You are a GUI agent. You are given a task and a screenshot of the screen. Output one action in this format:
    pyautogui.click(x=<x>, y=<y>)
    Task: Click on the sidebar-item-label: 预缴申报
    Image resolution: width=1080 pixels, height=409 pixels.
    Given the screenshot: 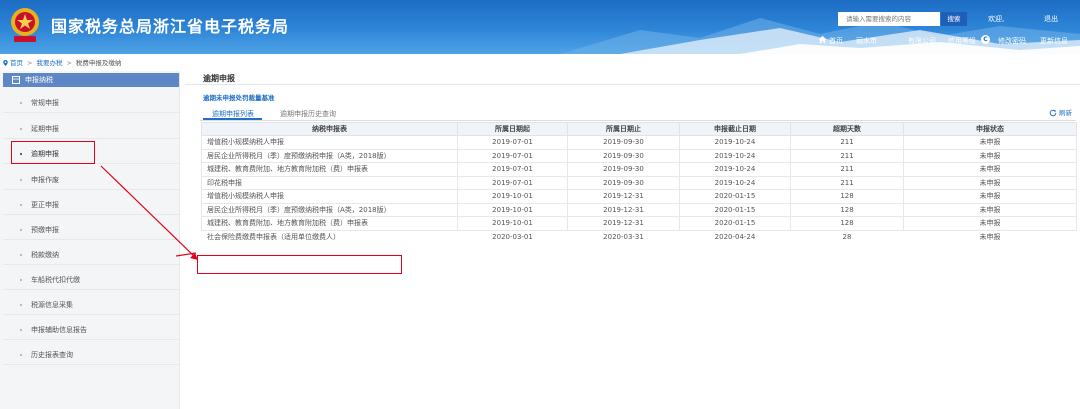 What is the action you would take?
    pyautogui.click(x=45, y=230)
    